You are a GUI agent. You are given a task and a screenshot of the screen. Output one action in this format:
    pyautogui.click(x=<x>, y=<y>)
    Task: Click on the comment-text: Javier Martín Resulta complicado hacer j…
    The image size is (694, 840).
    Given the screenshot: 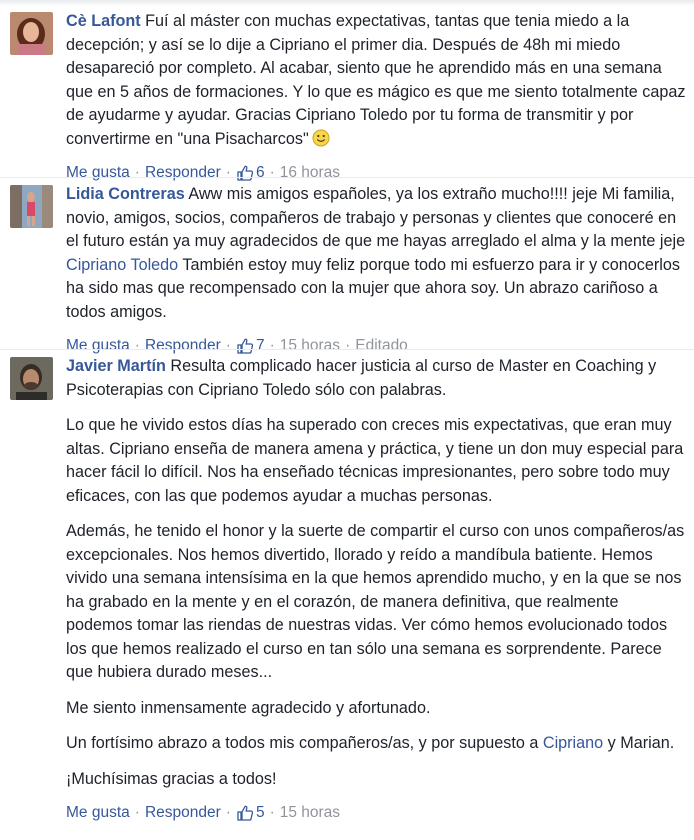 What is the action you would take?
    pyautogui.click(x=376, y=378)
    